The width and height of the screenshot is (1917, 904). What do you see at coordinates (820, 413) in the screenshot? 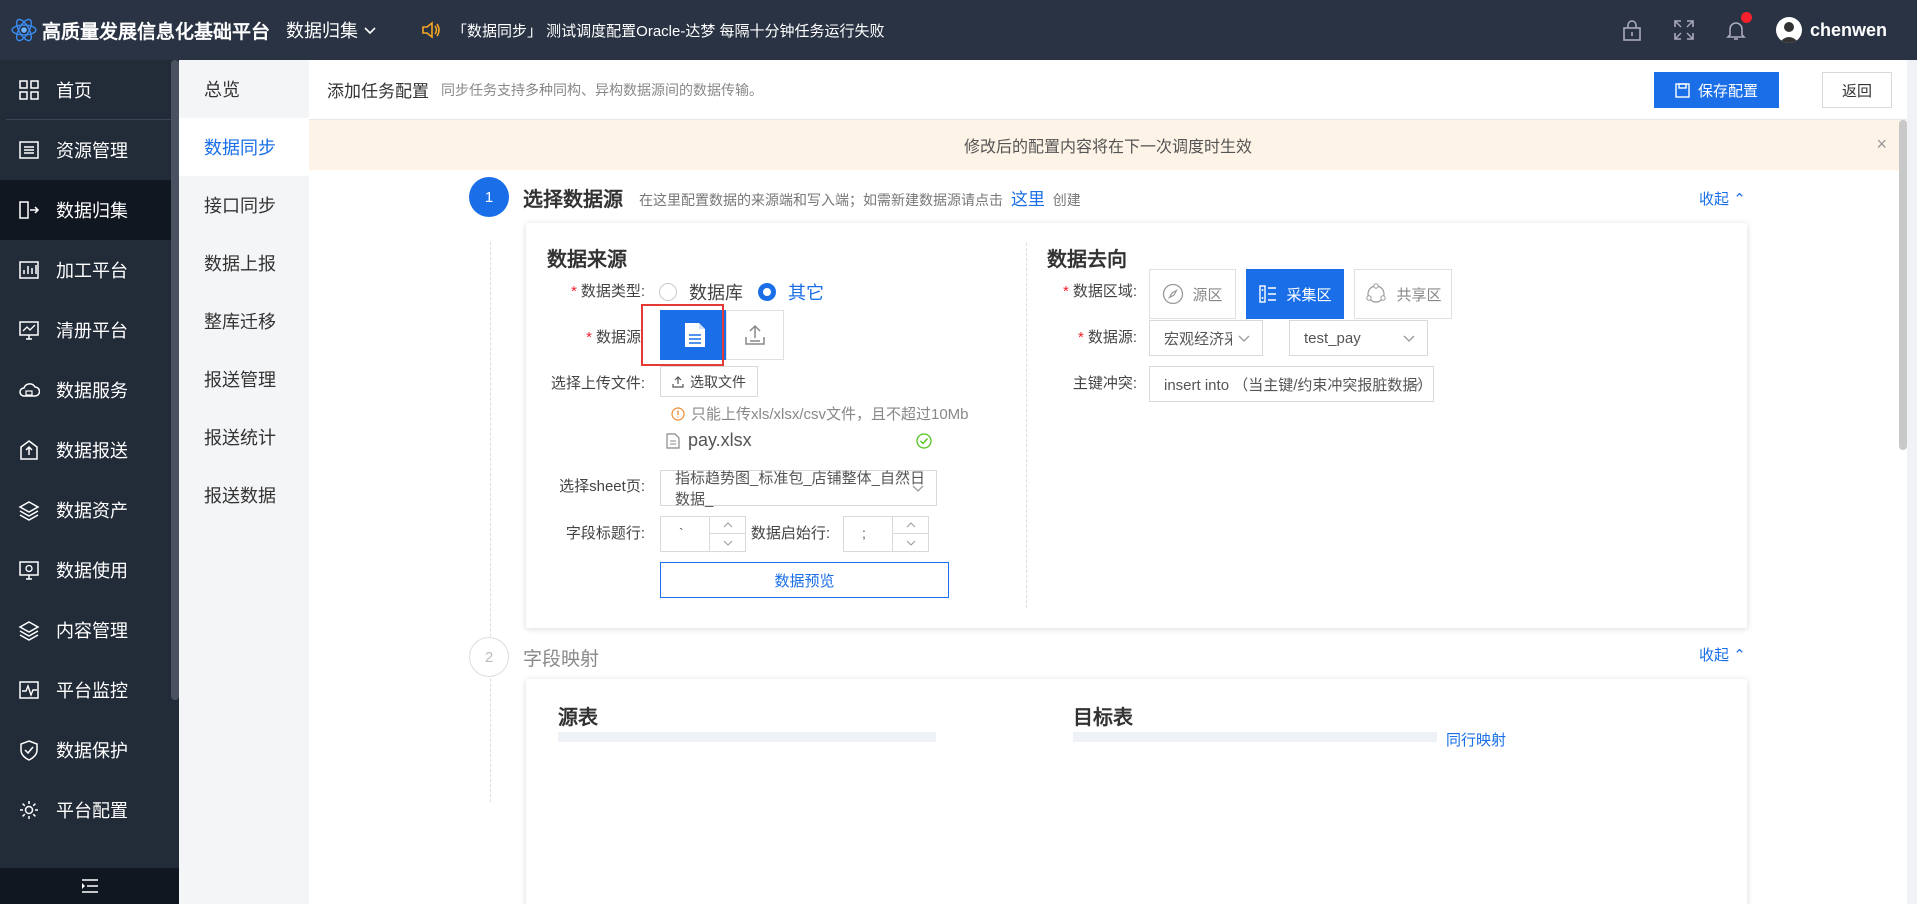
I see `upload-hint: 只能上传xls/xlsx/csv文件，且不超过10Mb` at bounding box center [820, 413].